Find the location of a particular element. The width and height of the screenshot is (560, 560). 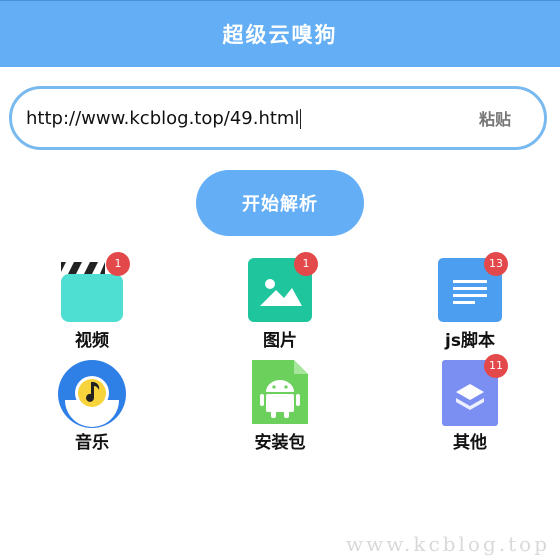

music-icon is located at coordinates (92, 394).